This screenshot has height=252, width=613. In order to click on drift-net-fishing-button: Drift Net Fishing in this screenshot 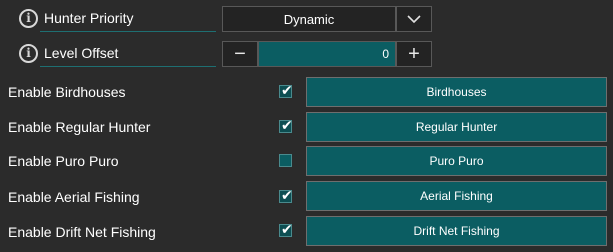, I will do `click(456, 231)`.